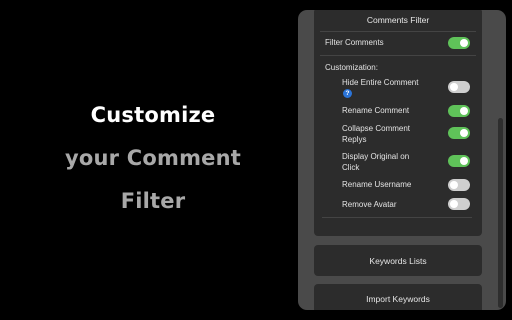 The image size is (512, 320). What do you see at coordinates (376, 110) in the screenshot?
I see `rename-comment-label: Rename Comment` at bounding box center [376, 110].